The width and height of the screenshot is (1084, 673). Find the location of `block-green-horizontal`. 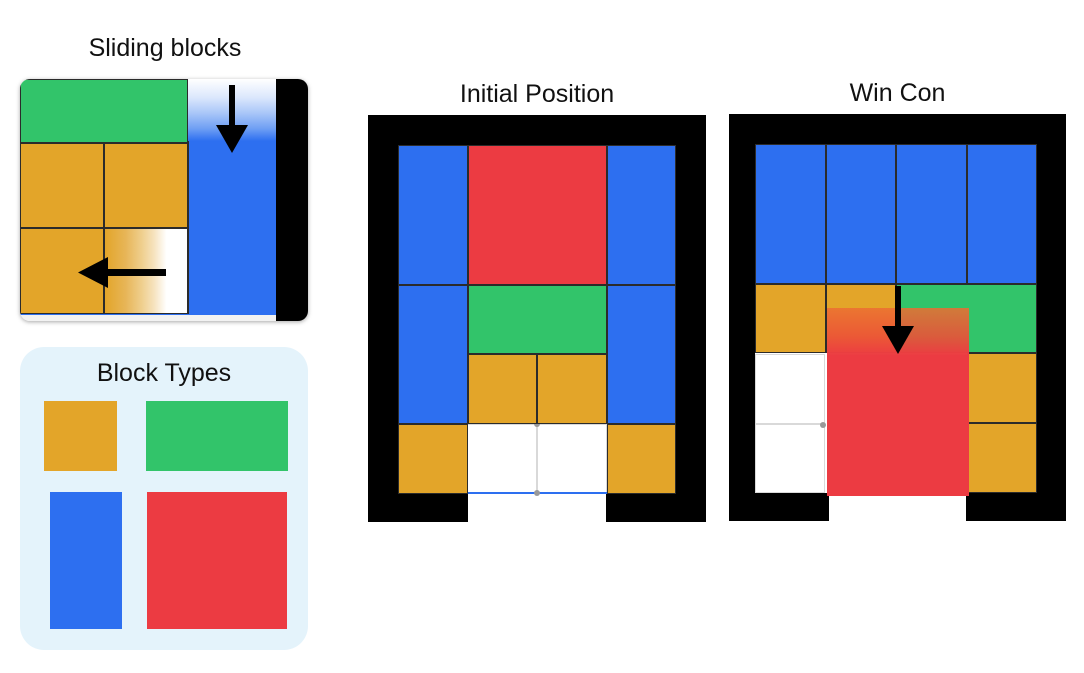

block-green-horizontal is located at coordinates (537, 319).